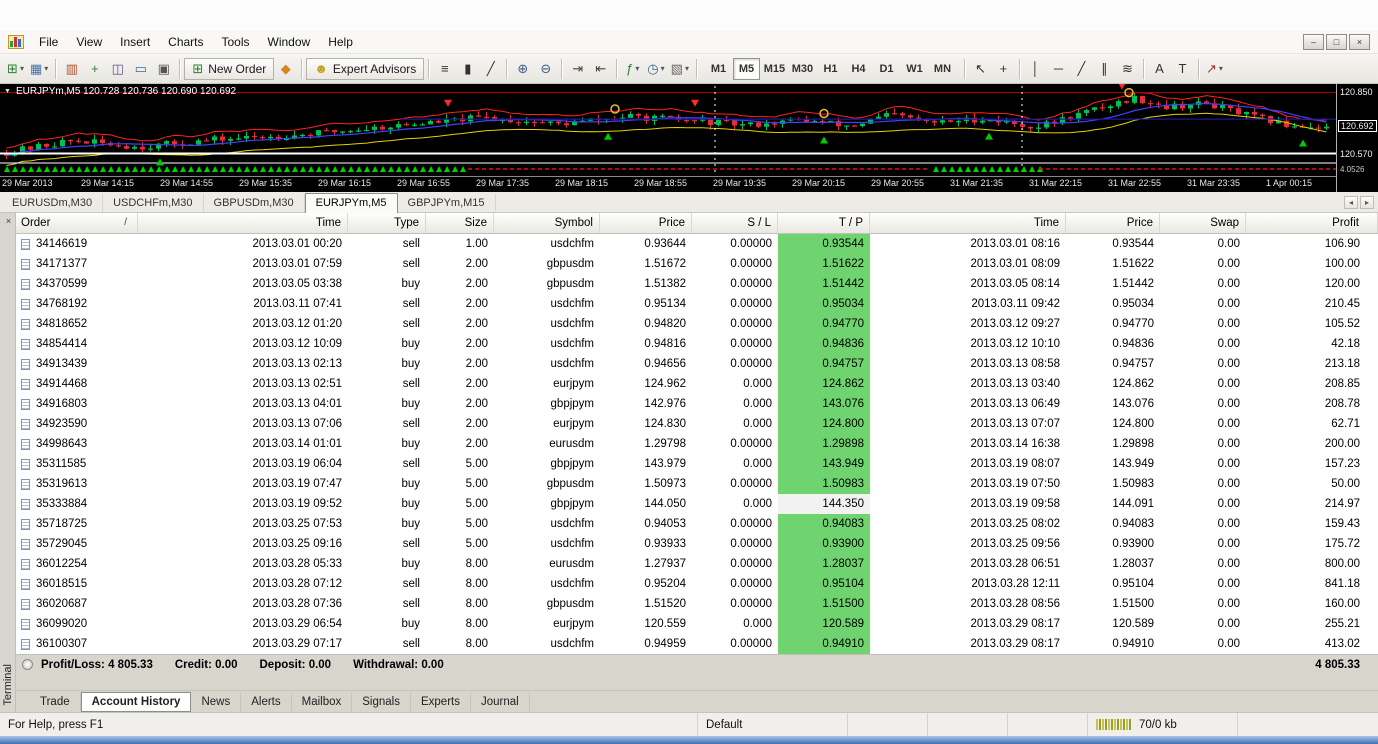  I want to click on equidistant-channel-button: ∥, so click(1104, 69).